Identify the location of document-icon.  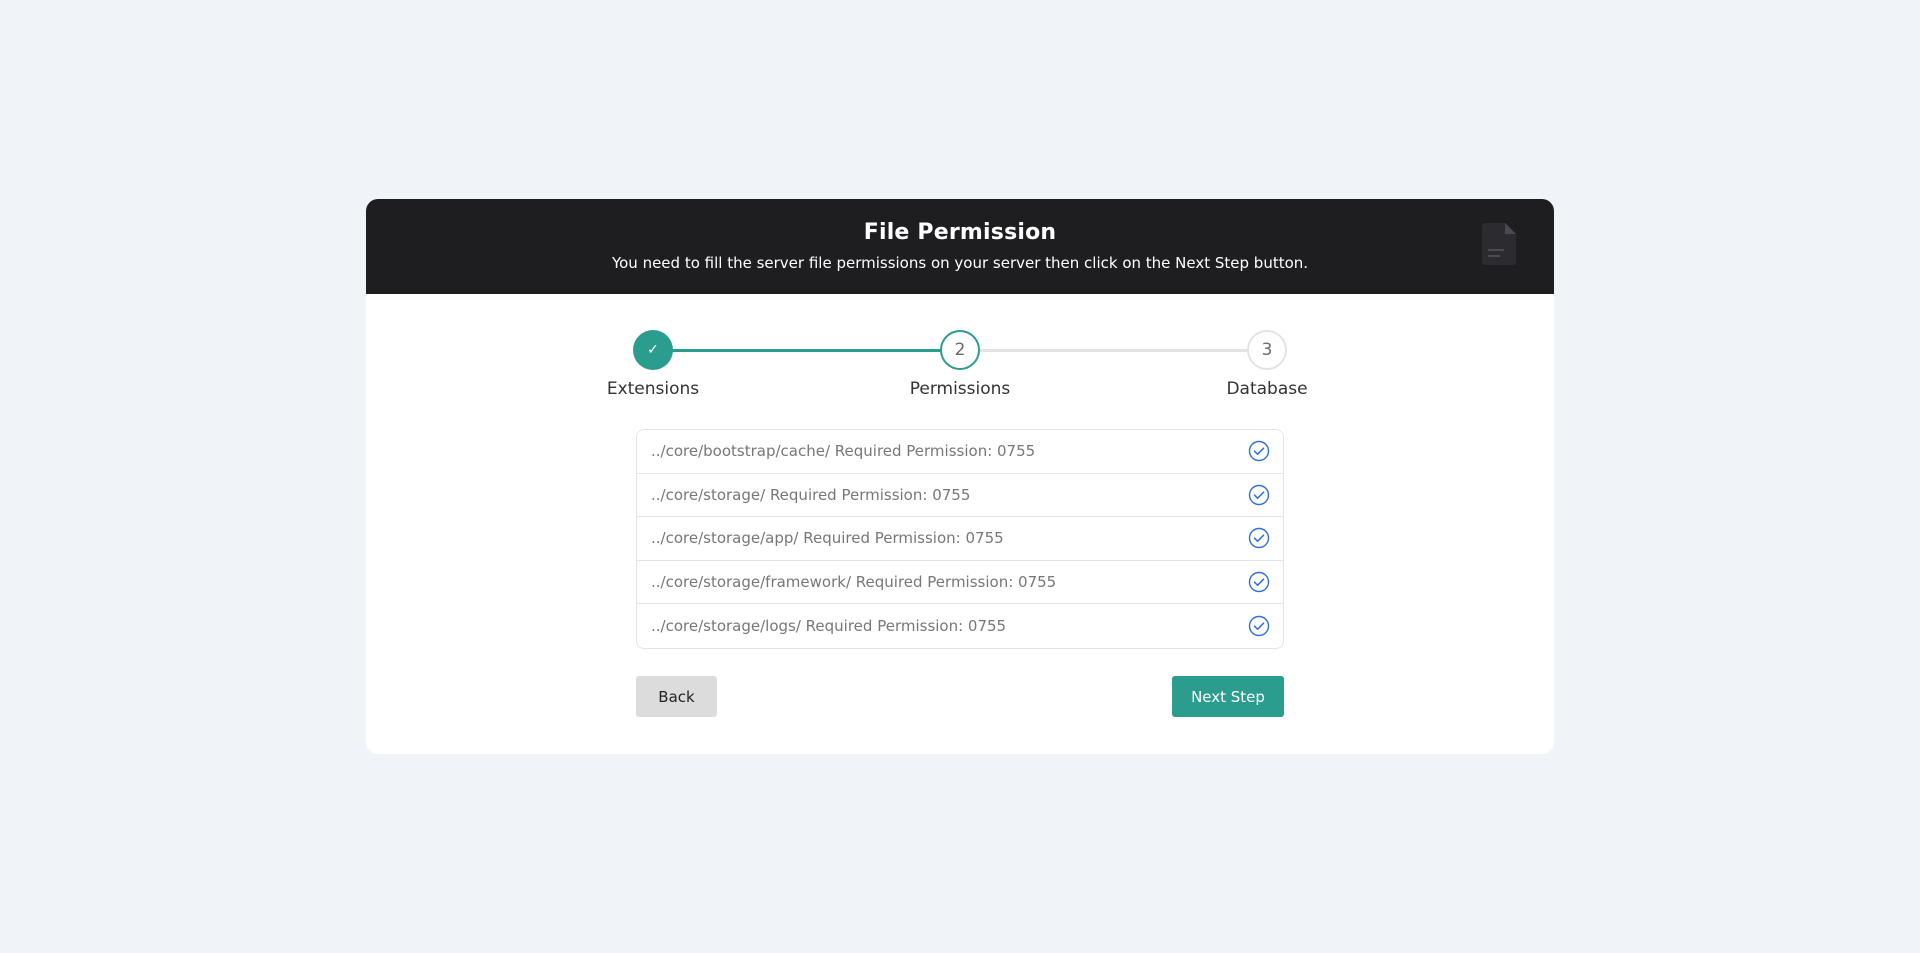
(1499, 244).